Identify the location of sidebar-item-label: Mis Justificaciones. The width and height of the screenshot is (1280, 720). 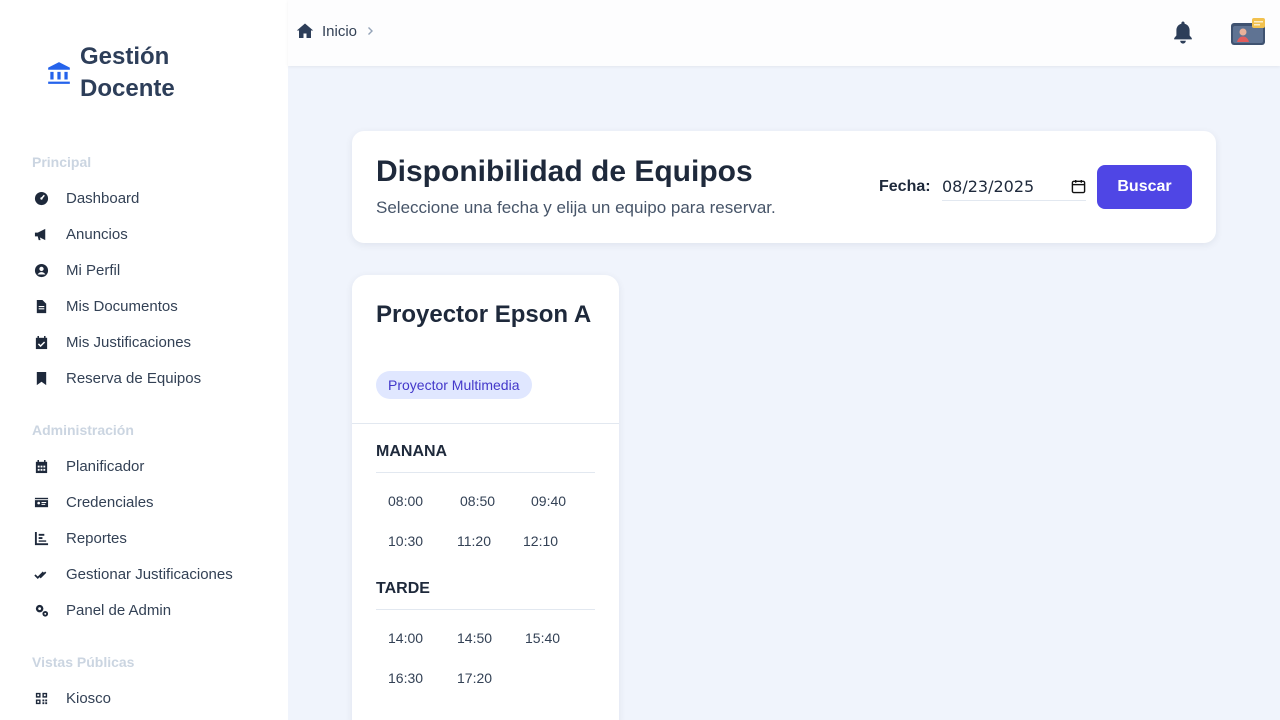
(129, 342).